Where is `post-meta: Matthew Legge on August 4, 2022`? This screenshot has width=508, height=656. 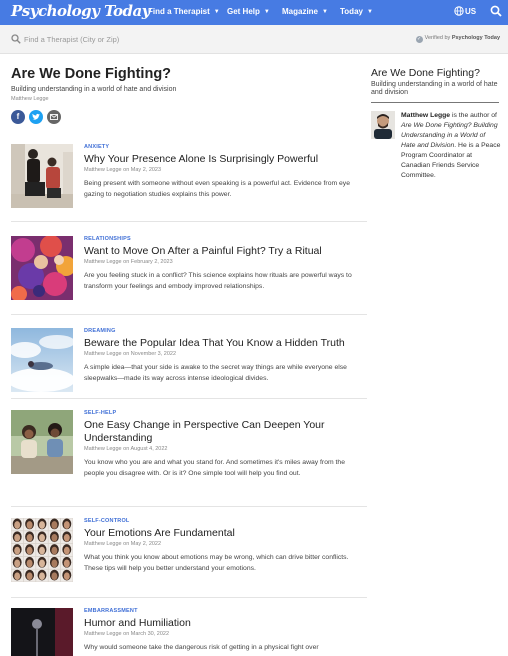
post-meta: Matthew Legge on August 4, 2022 is located at coordinates (126, 449).